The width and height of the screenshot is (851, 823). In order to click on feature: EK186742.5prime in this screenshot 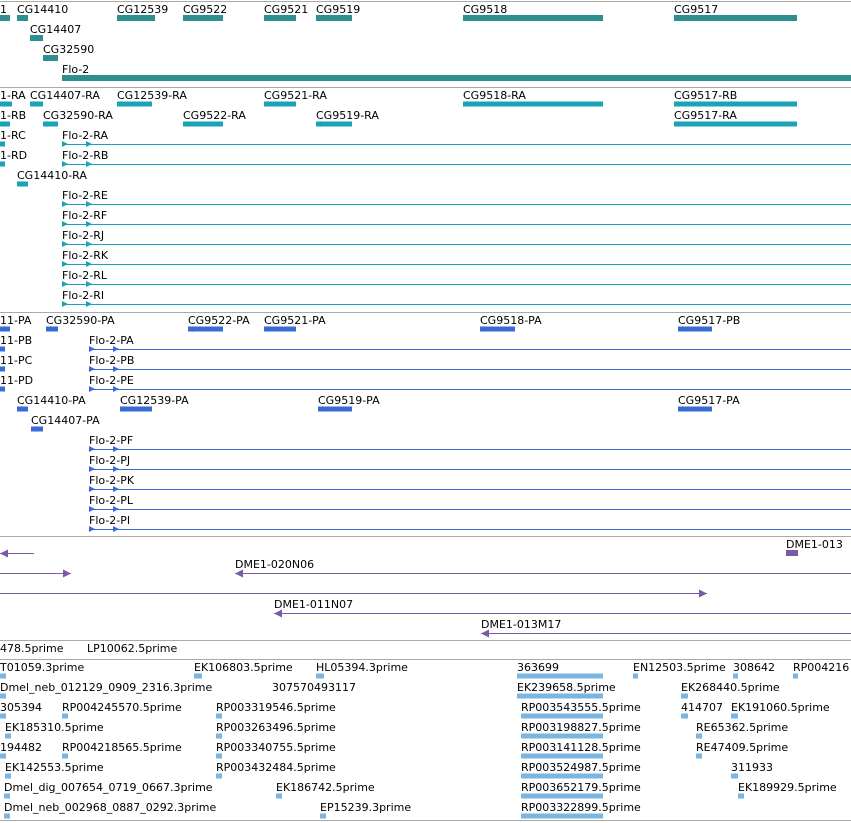, I will do `click(325, 790)`.